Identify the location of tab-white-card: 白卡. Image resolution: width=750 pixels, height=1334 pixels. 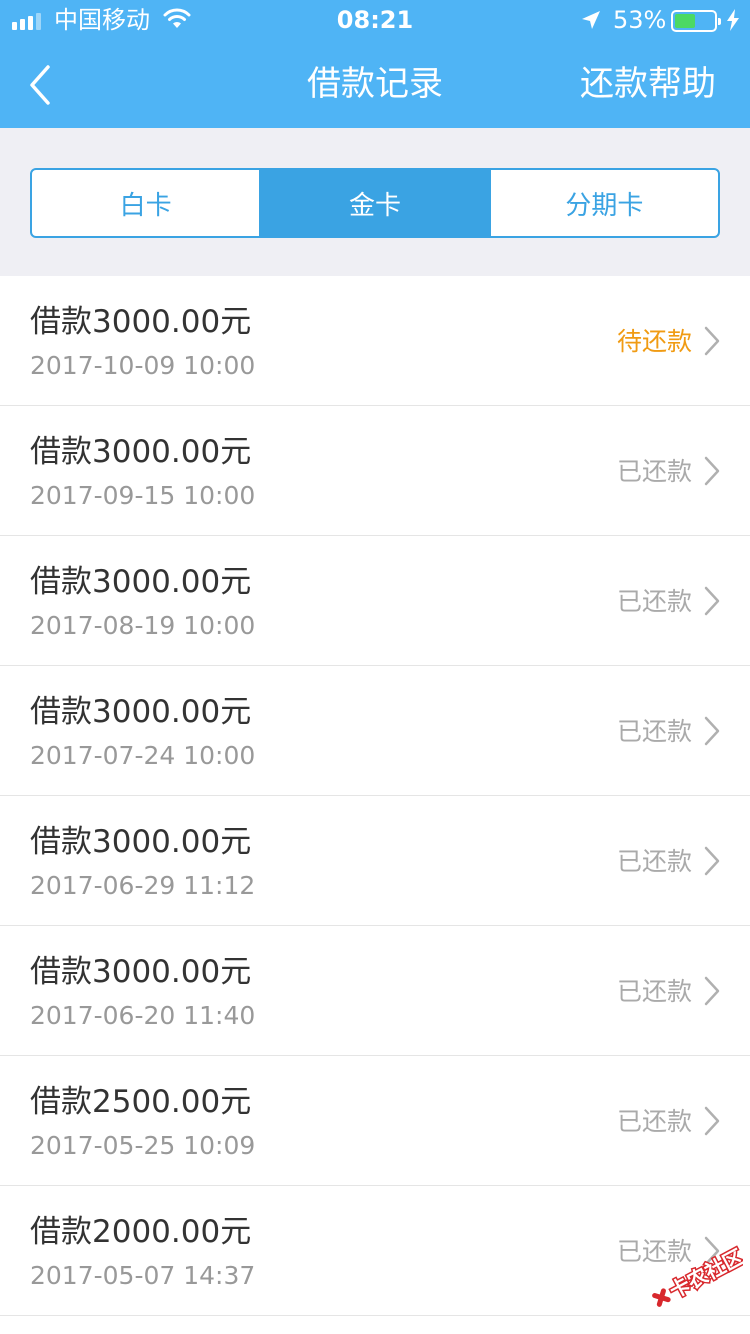
(147, 203).